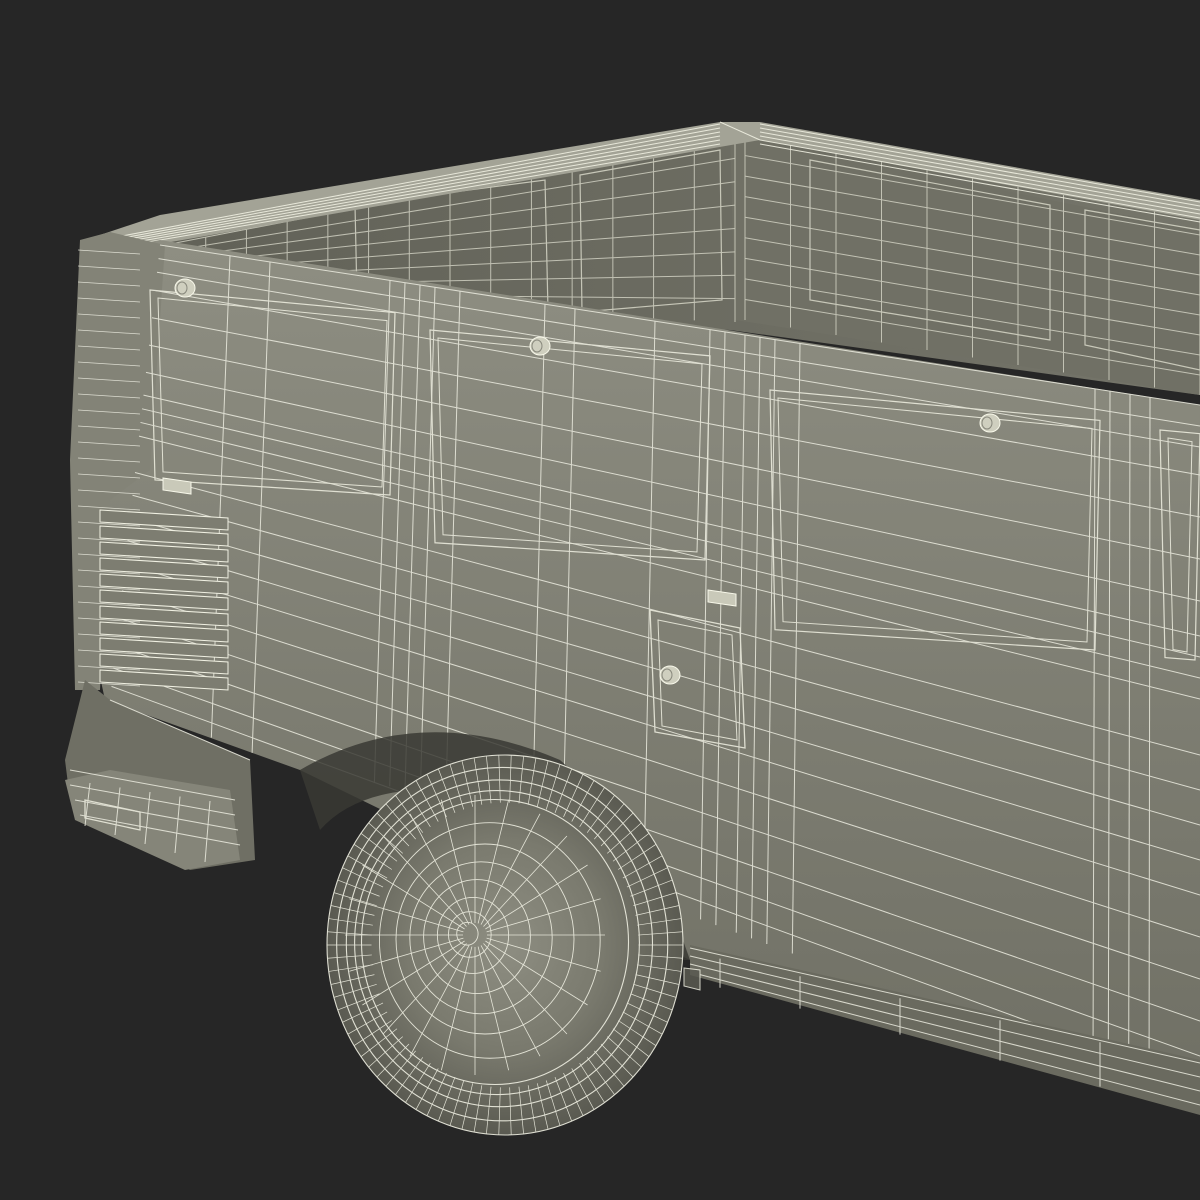 This screenshot has height=1200, width=1200. Describe the element at coordinates (505, 945) in the screenshot. I see `rear-wheel` at that location.